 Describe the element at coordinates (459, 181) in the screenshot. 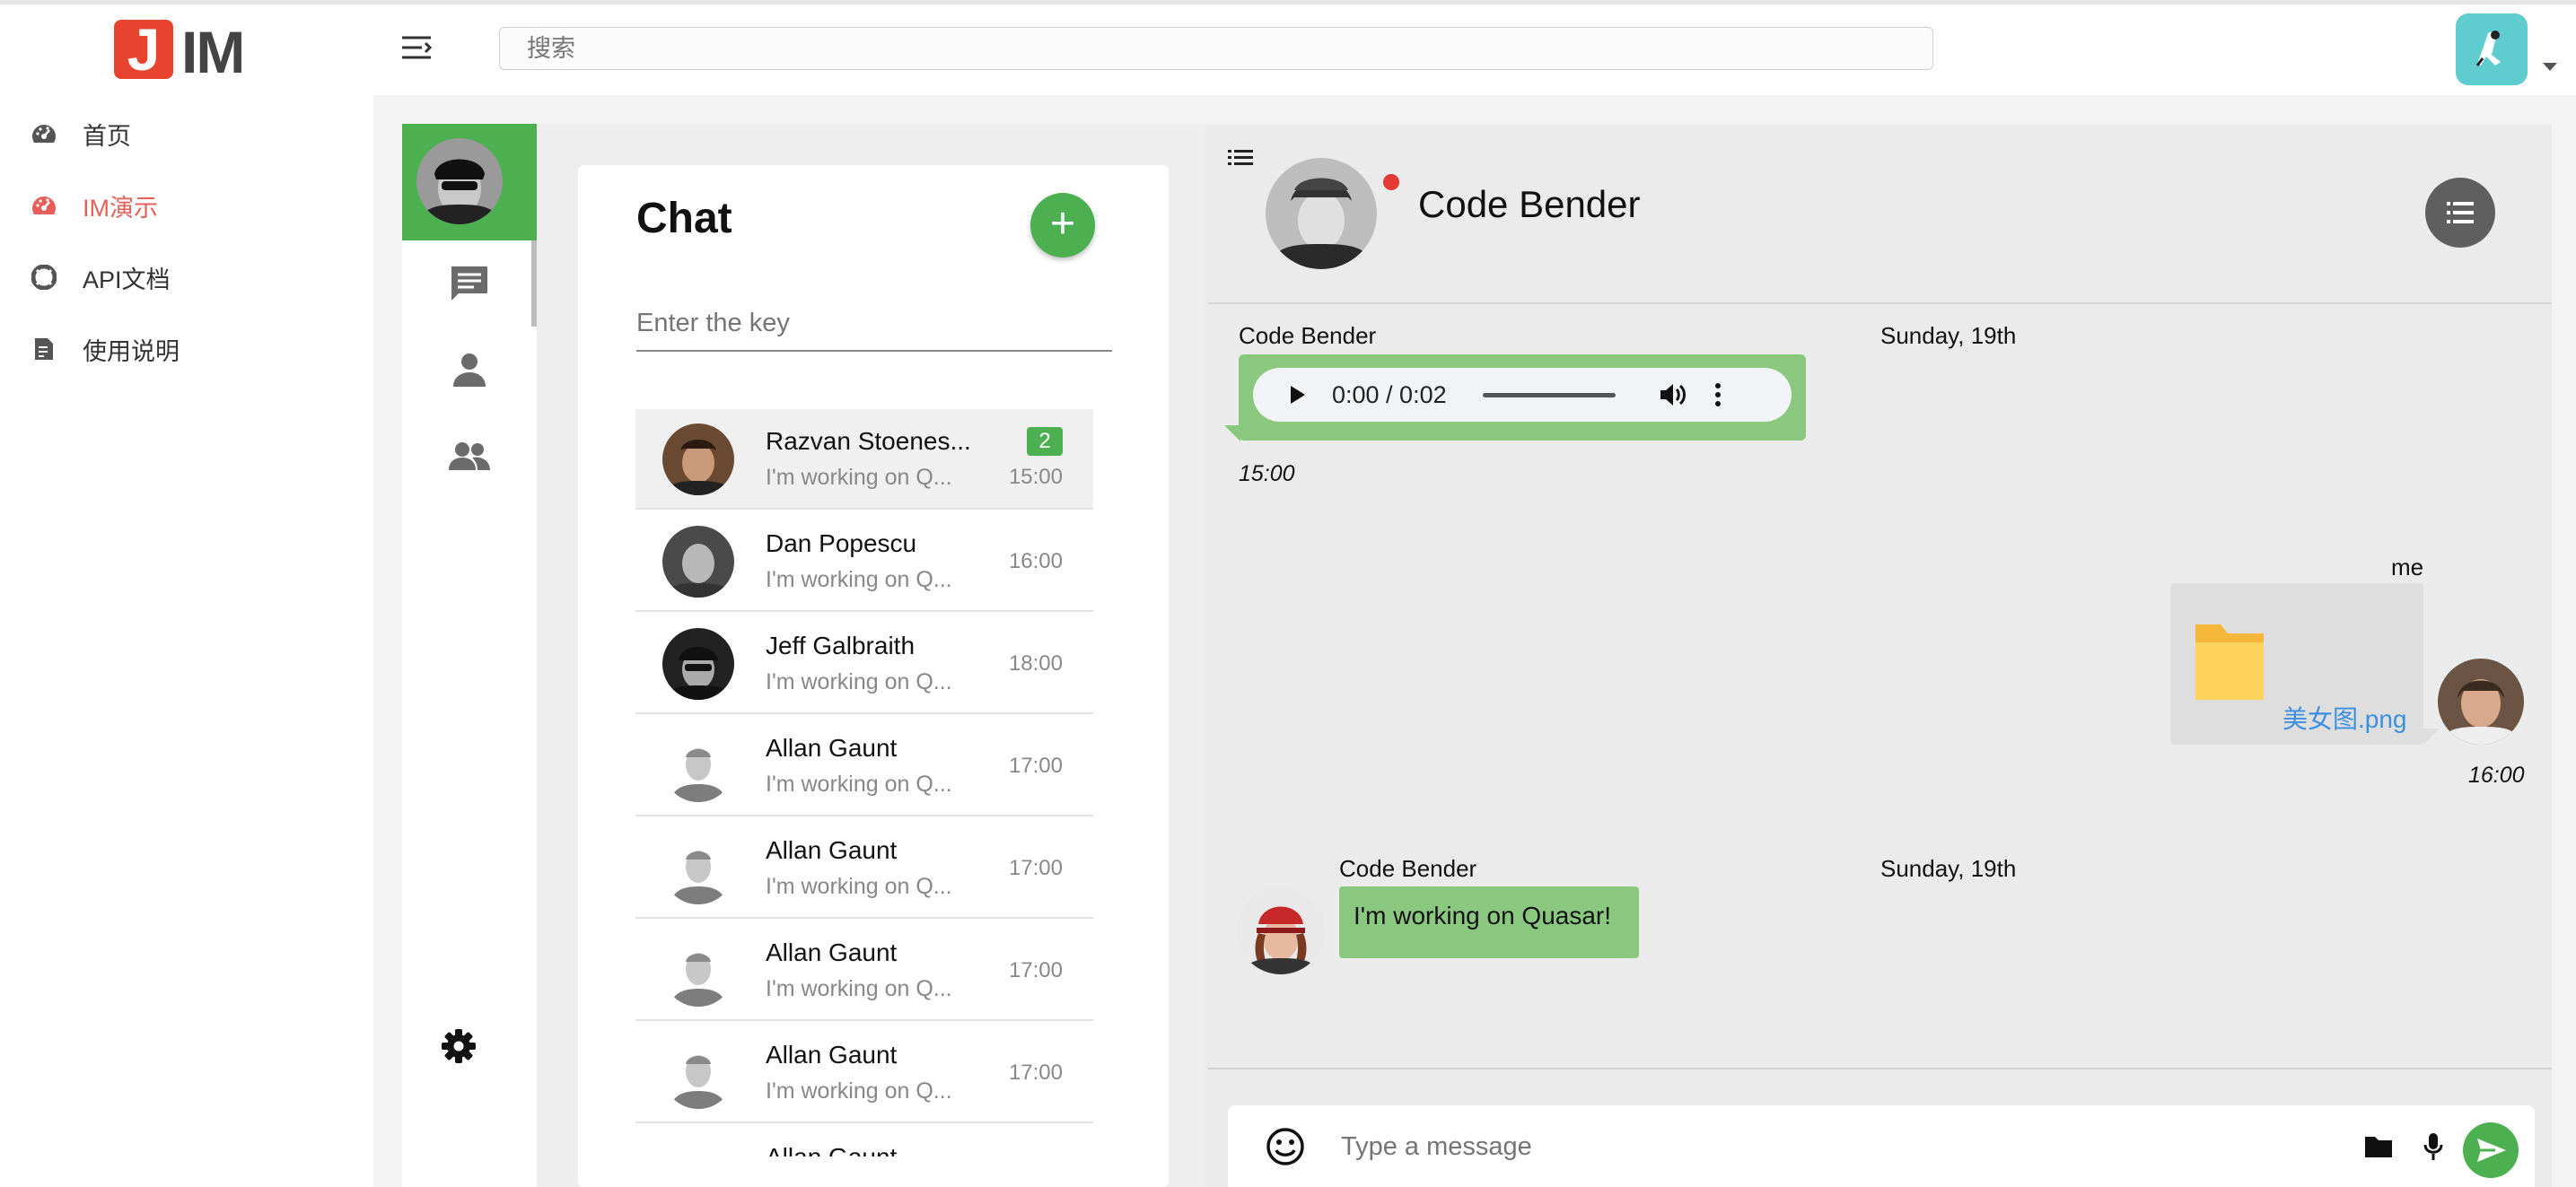

I see `current-user-avatar` at that location.